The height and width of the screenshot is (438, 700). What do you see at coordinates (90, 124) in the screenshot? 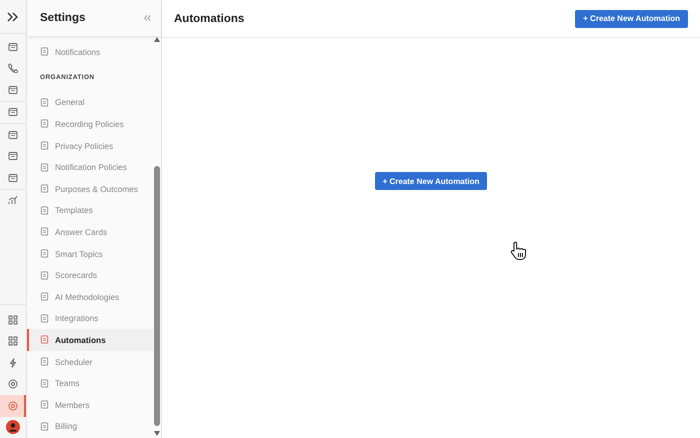
I see `sidebar-item: Recording Policies` at bounding box center [90, 124].